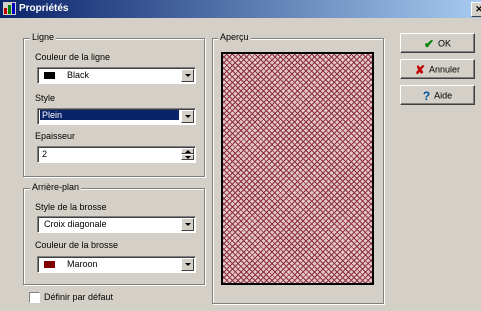 The width and height of the screenshot is (481, 311). What do you see at coordinates (426, 95) in the screenshot?
I see `question-icon: ?` at bounding box center [426, 95].